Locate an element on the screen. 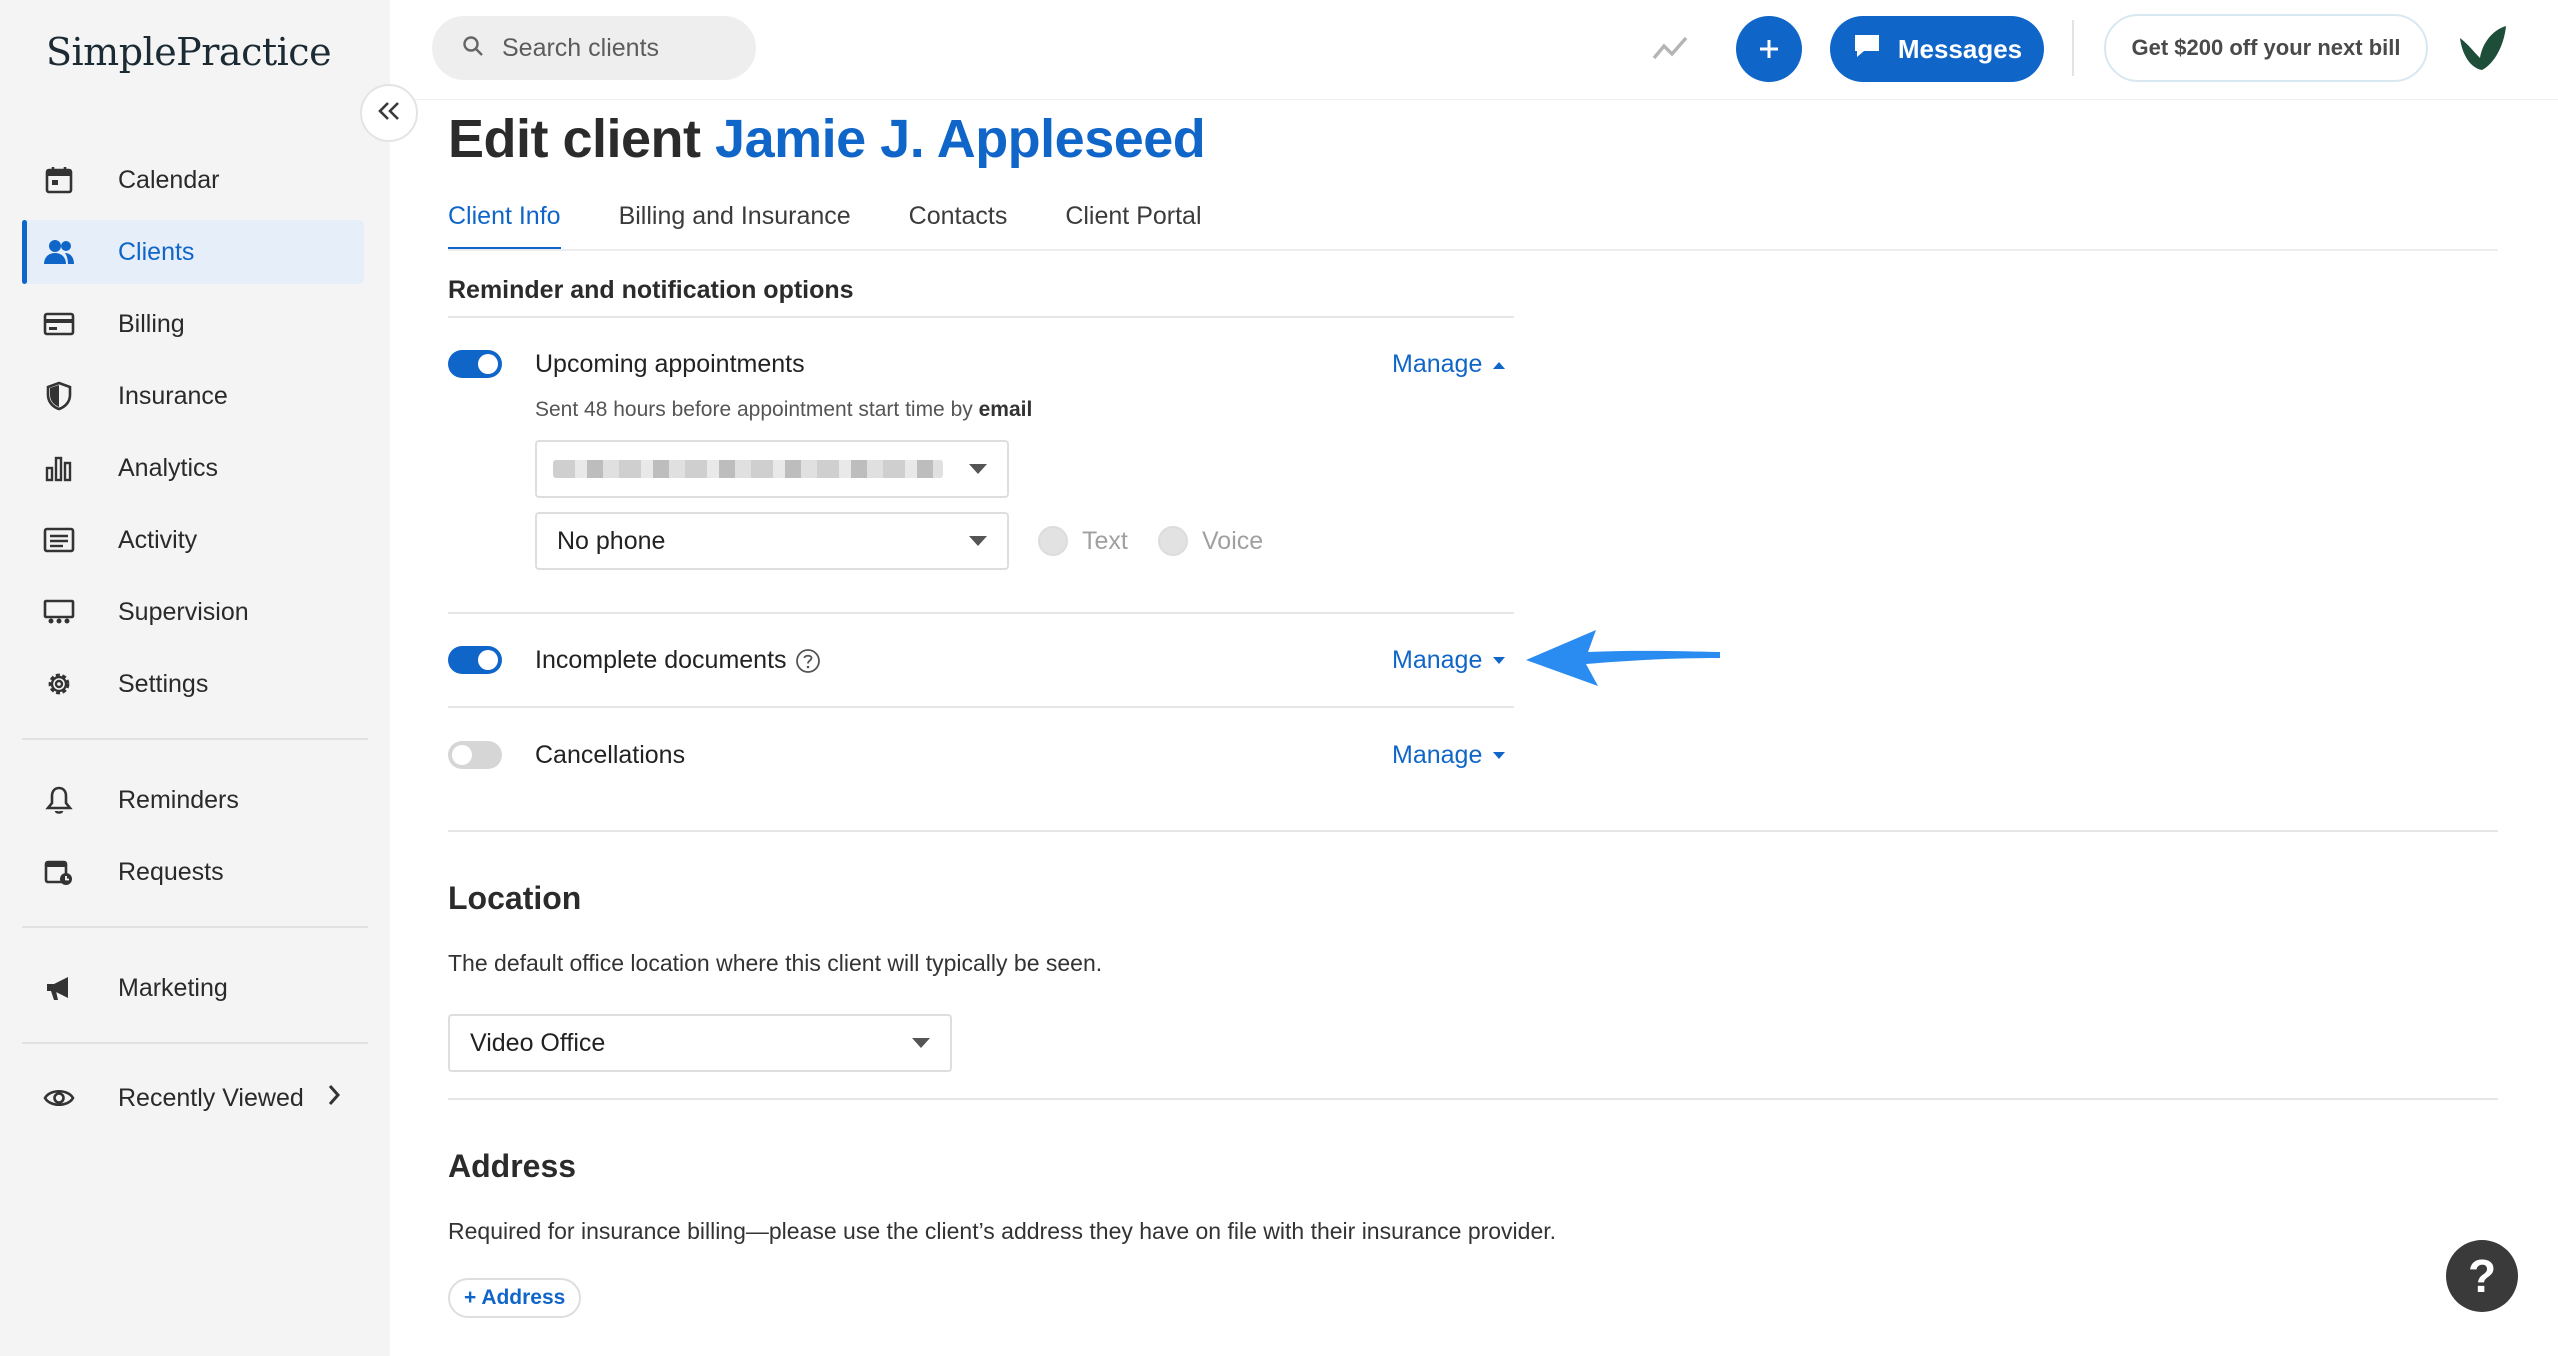 The height and width of the screenshot is (1356, 2558). sidebar-item-activity: Activity is located at coordinates (193, 540).